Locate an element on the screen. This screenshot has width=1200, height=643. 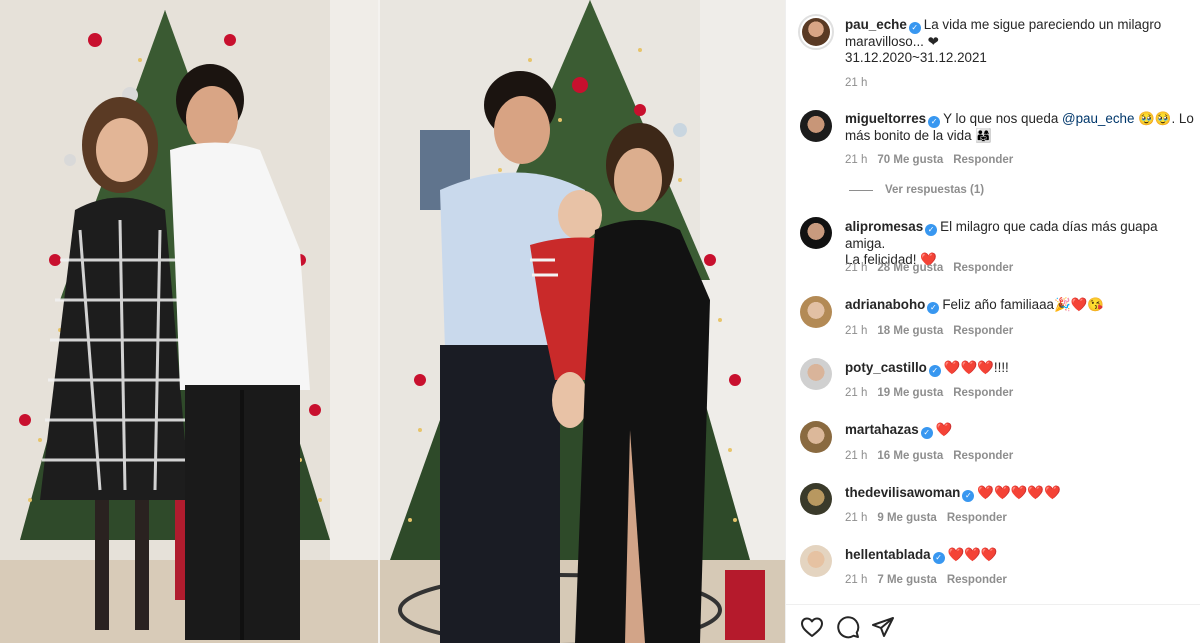
comment-meta: 21 h 16 Me gusta Responder is located at coordinates (934, 456).